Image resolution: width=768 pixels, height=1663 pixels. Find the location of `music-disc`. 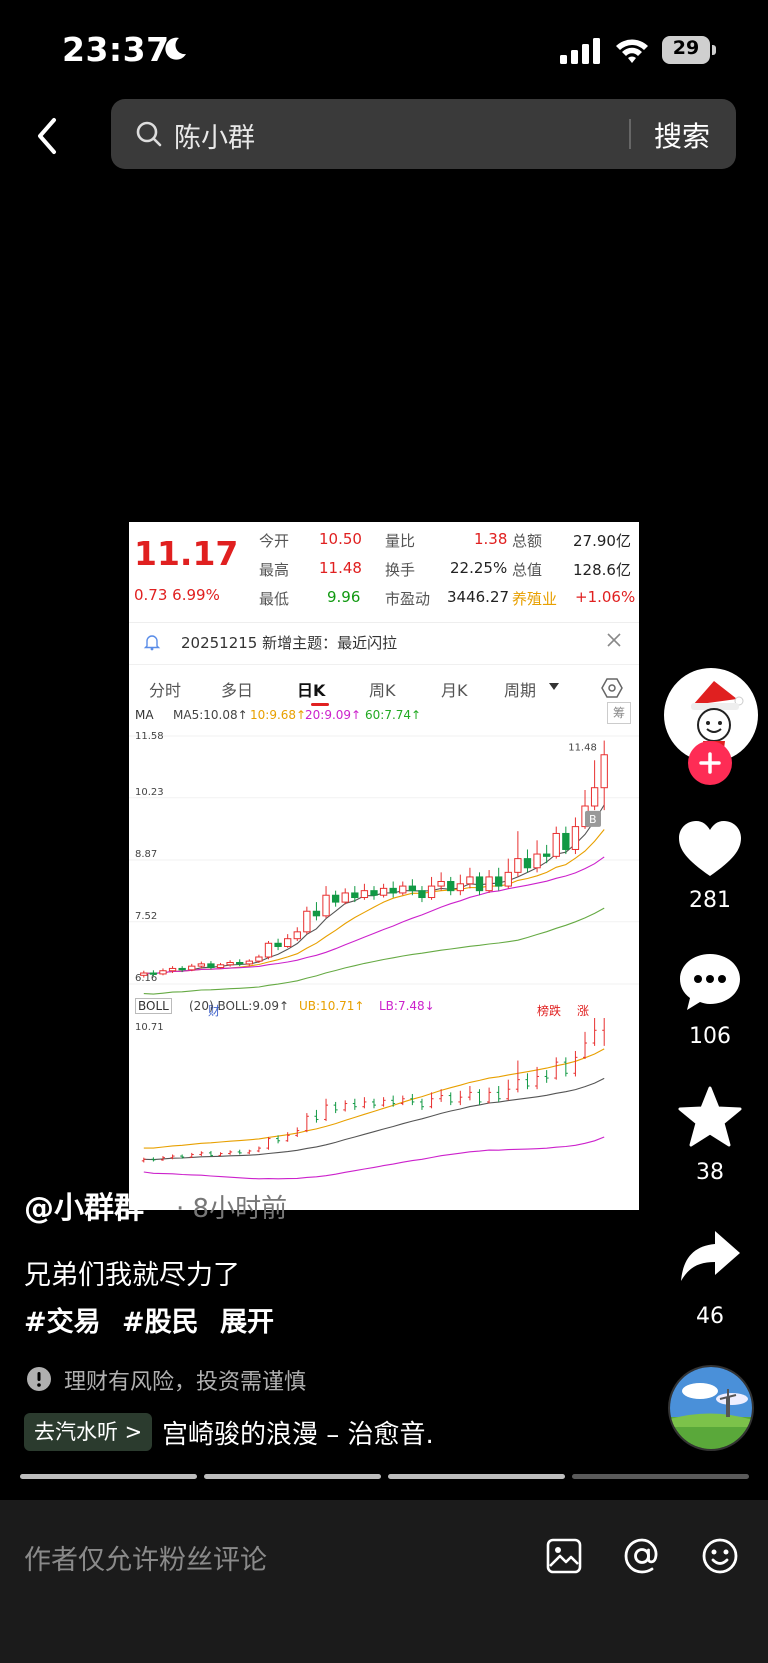

music-disc is located at coordinates (711, 1408).